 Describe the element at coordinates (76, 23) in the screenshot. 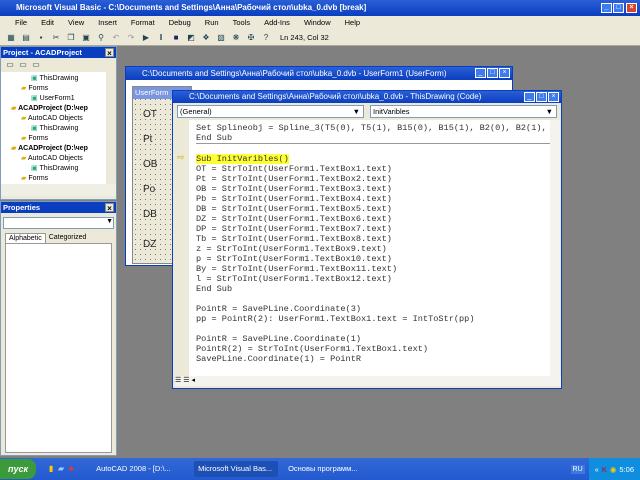

I see `menu-view: View` at that location.